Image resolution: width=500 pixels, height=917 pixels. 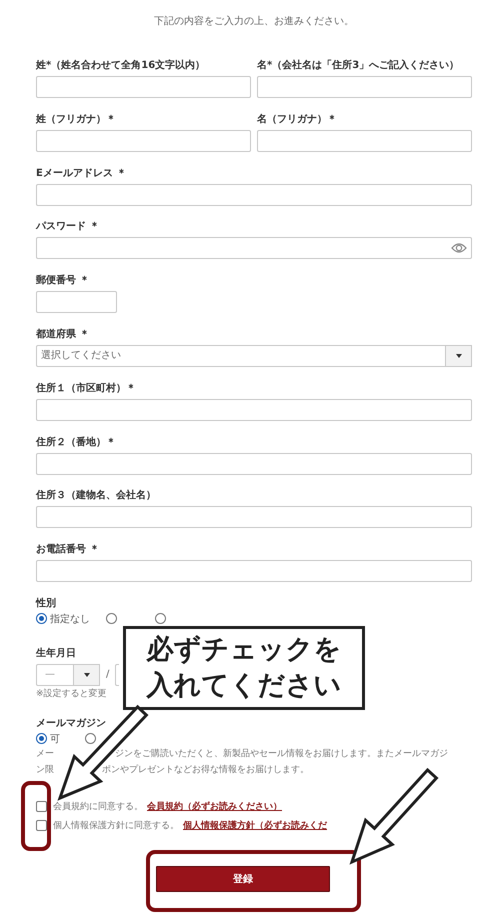 What do you see at coordinates (254, 248) in the screenshot?
I see `password-field` at bounding box center [254, 248].